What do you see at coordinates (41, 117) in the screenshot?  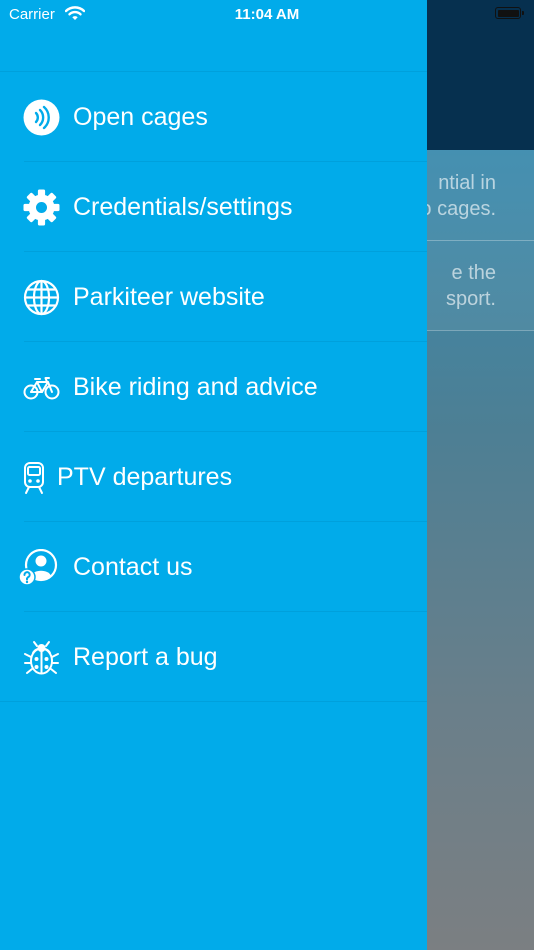 I see `nfc-tap-icon` at bounding box center [41, 117].